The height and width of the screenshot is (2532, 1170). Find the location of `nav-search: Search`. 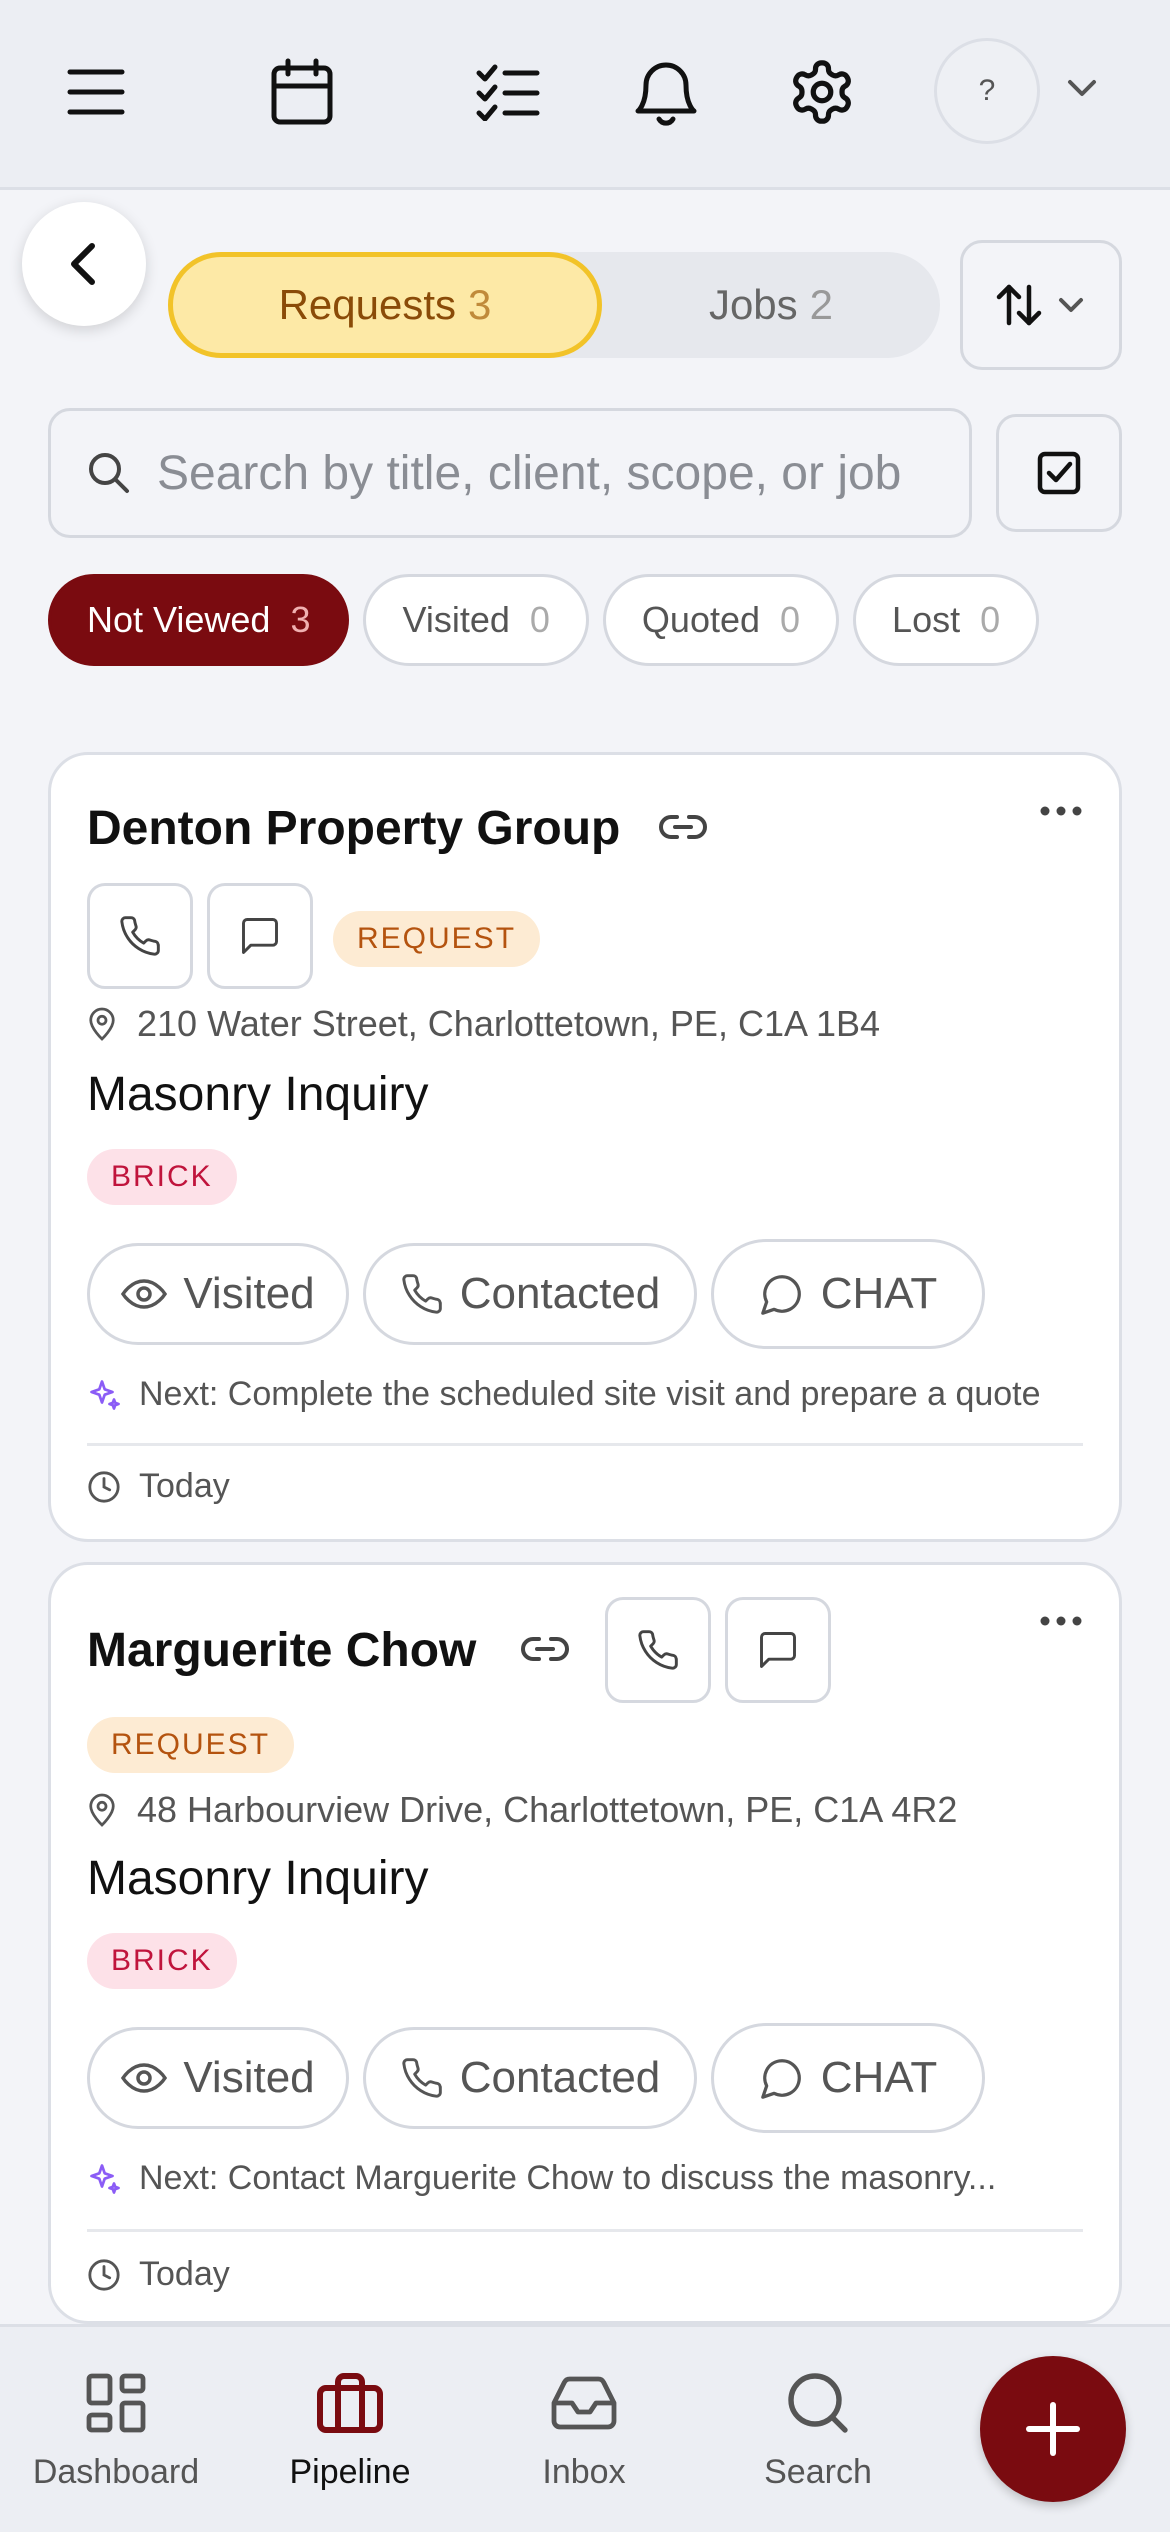

nav-search: Search is located at coordinates (818, 2429).